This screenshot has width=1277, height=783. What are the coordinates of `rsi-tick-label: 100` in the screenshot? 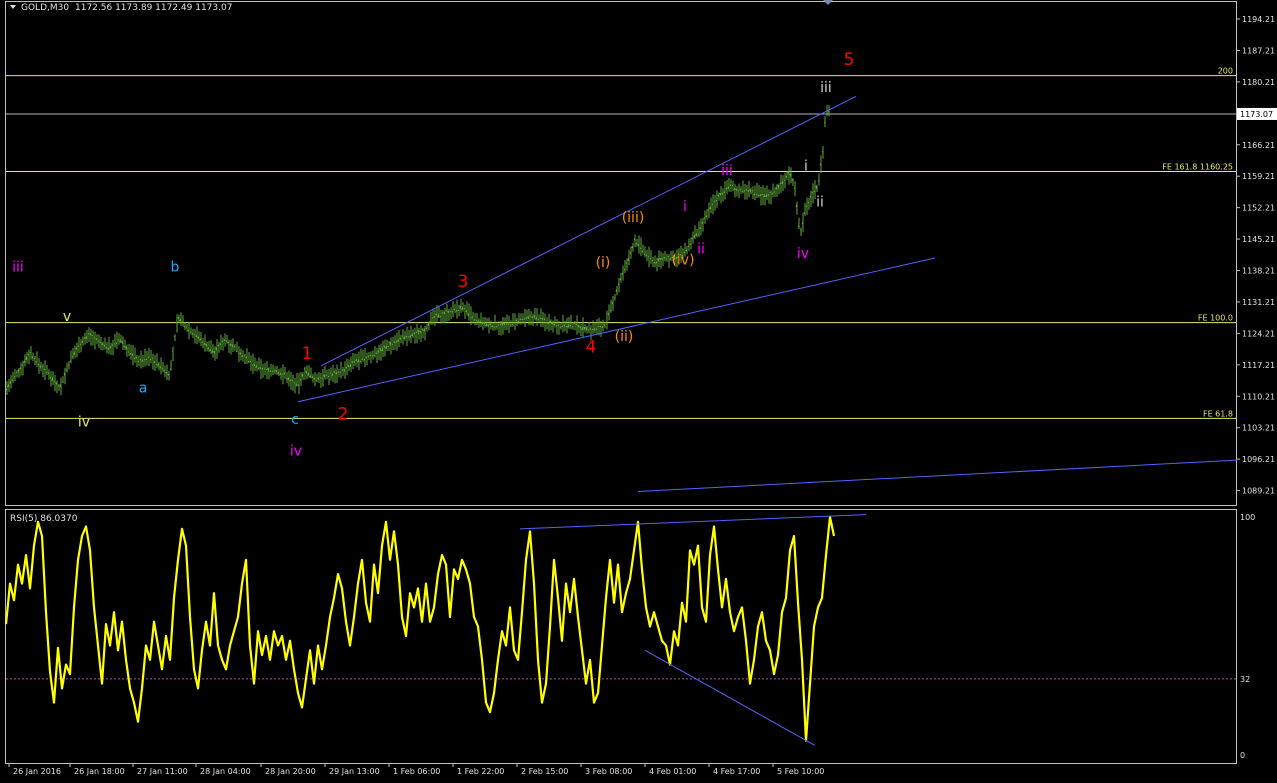 It's located at (1247, 517).